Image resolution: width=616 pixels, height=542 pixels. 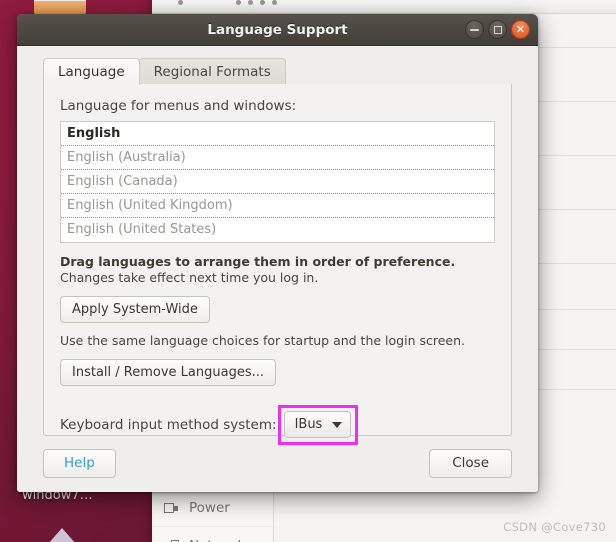 I want to click on sidebar-item-network: Network, so click(x=212, y=534).